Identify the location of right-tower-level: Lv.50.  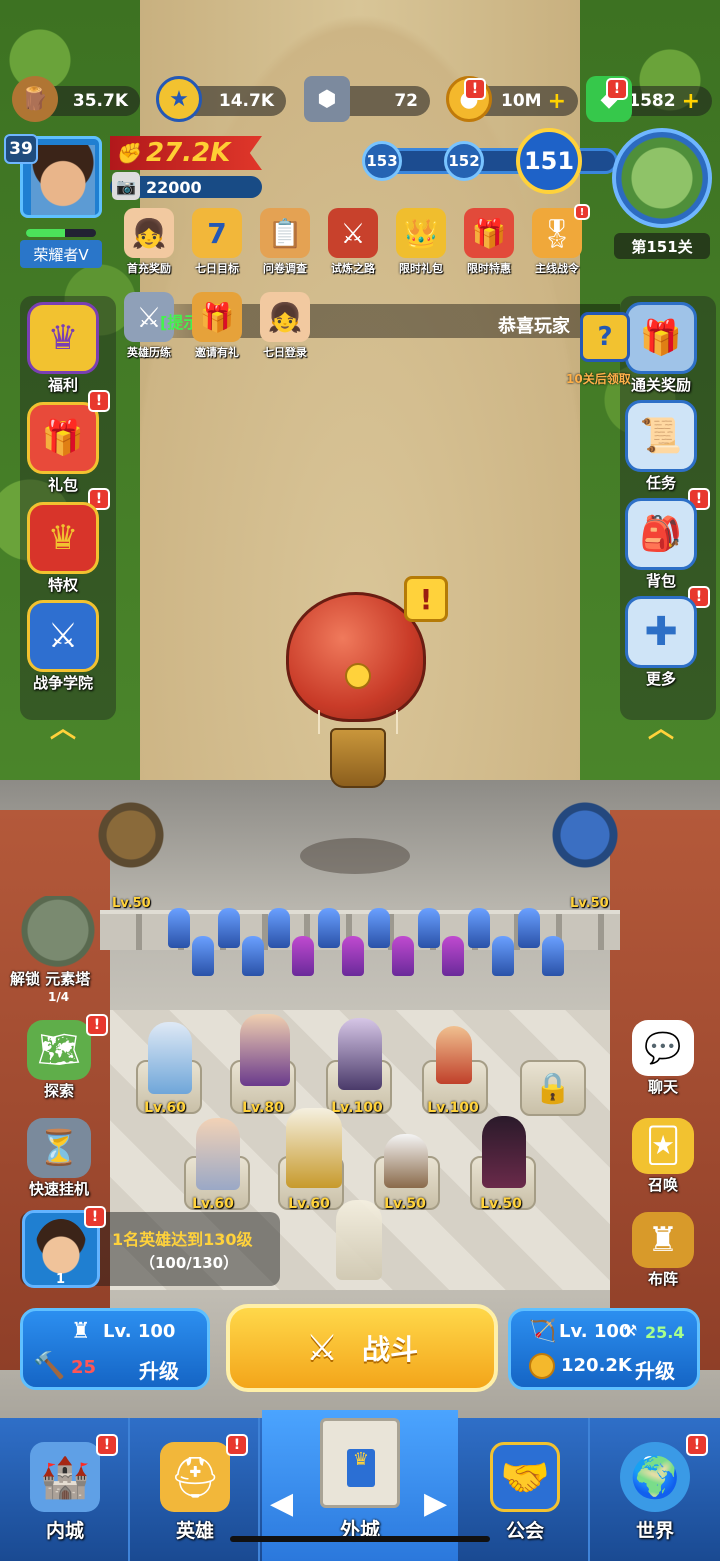
(589, 903).